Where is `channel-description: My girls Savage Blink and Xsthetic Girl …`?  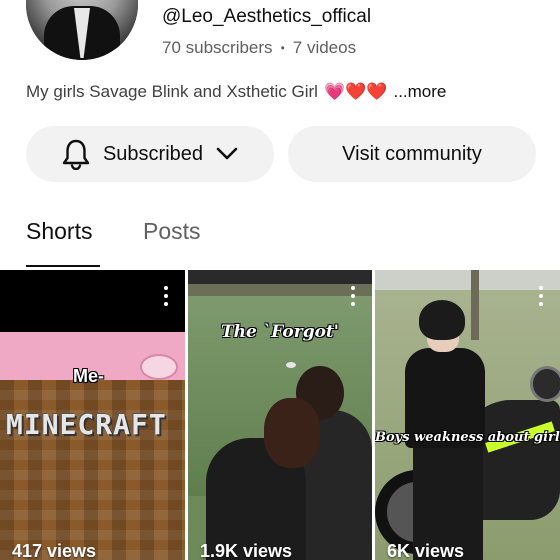 channel-description: My girls Savage Blink and Xsthetic Girl … is located at coordinates (236, 92).